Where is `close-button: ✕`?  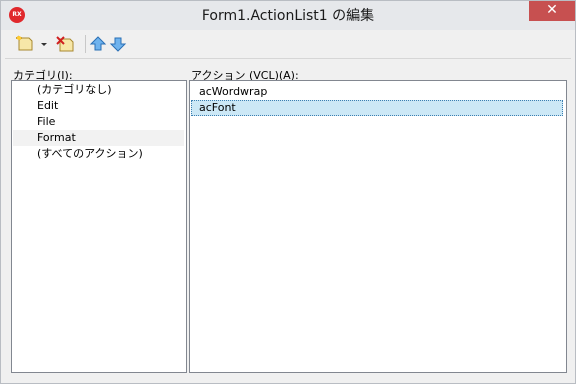
close-button: ✕ is located at coordinates (552, 11).